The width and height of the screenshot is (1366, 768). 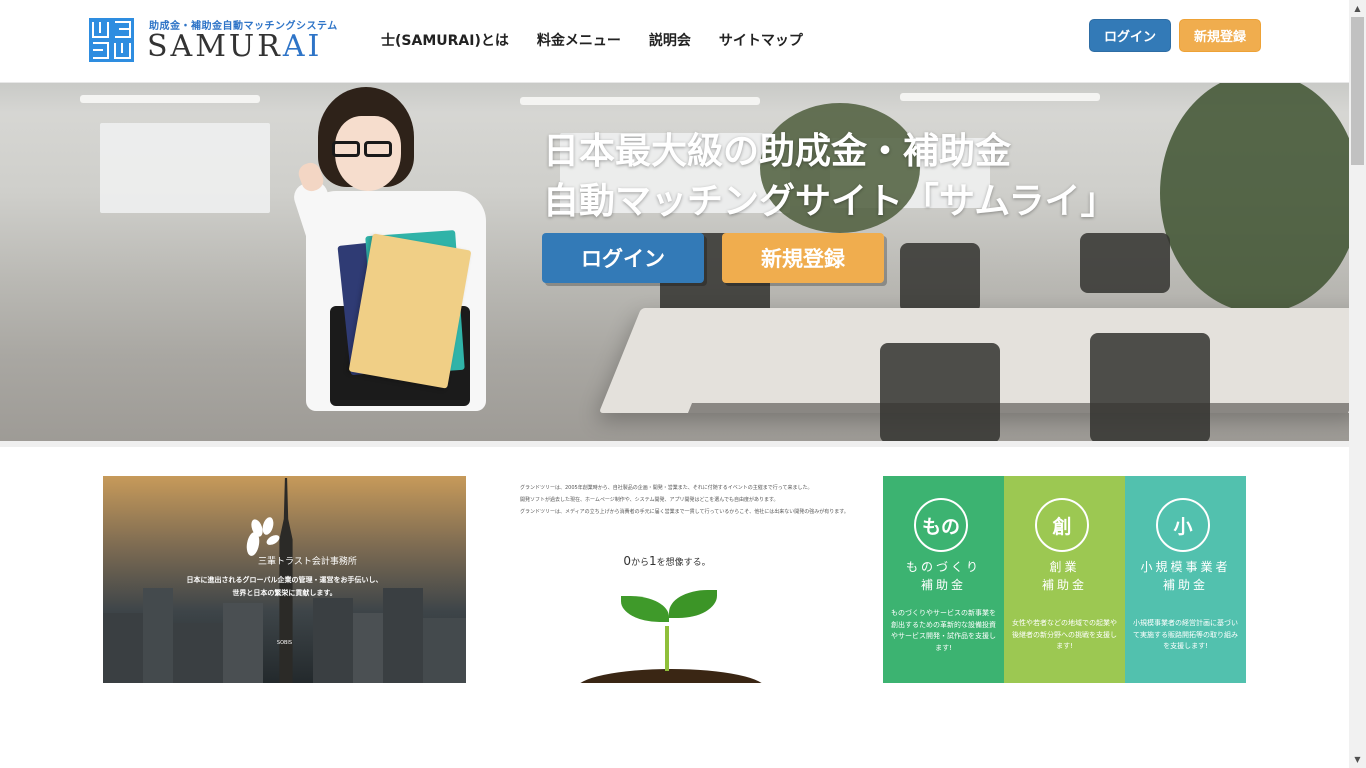 What do you see at coordinates (777, 151) in the screenshot?
I see `hero-title-line1: 日本最大級の助成金・補助金` at bounding box center [777, 151].